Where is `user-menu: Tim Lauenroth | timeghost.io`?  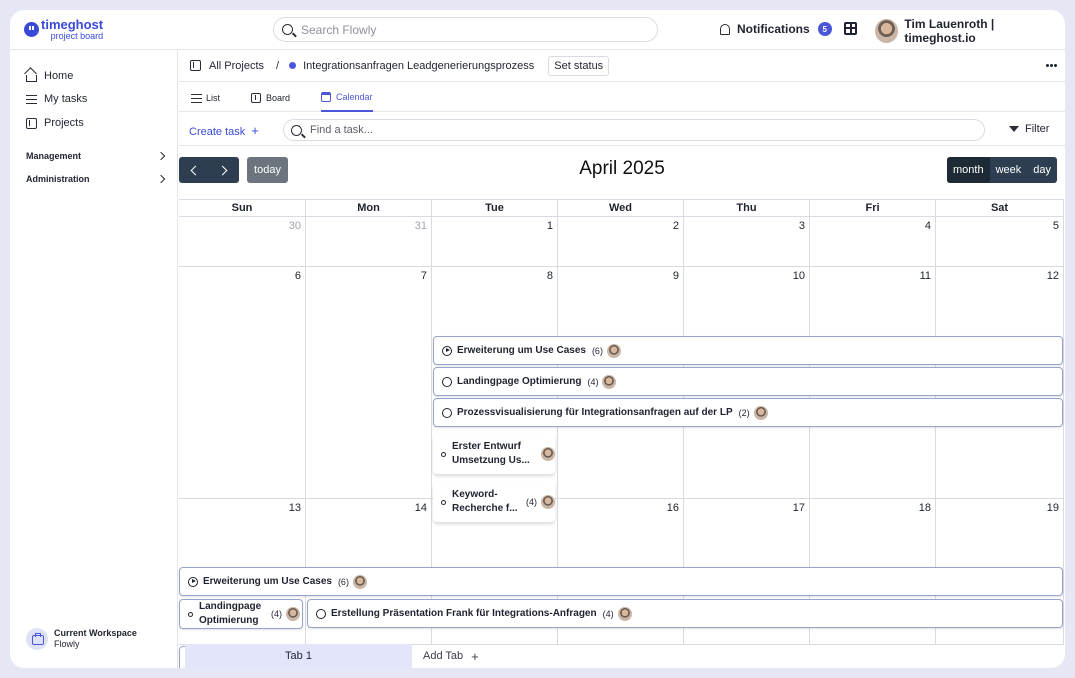
user-menu: Tim Lauenroth | timeghost.io is located at coordinates (970, 31).